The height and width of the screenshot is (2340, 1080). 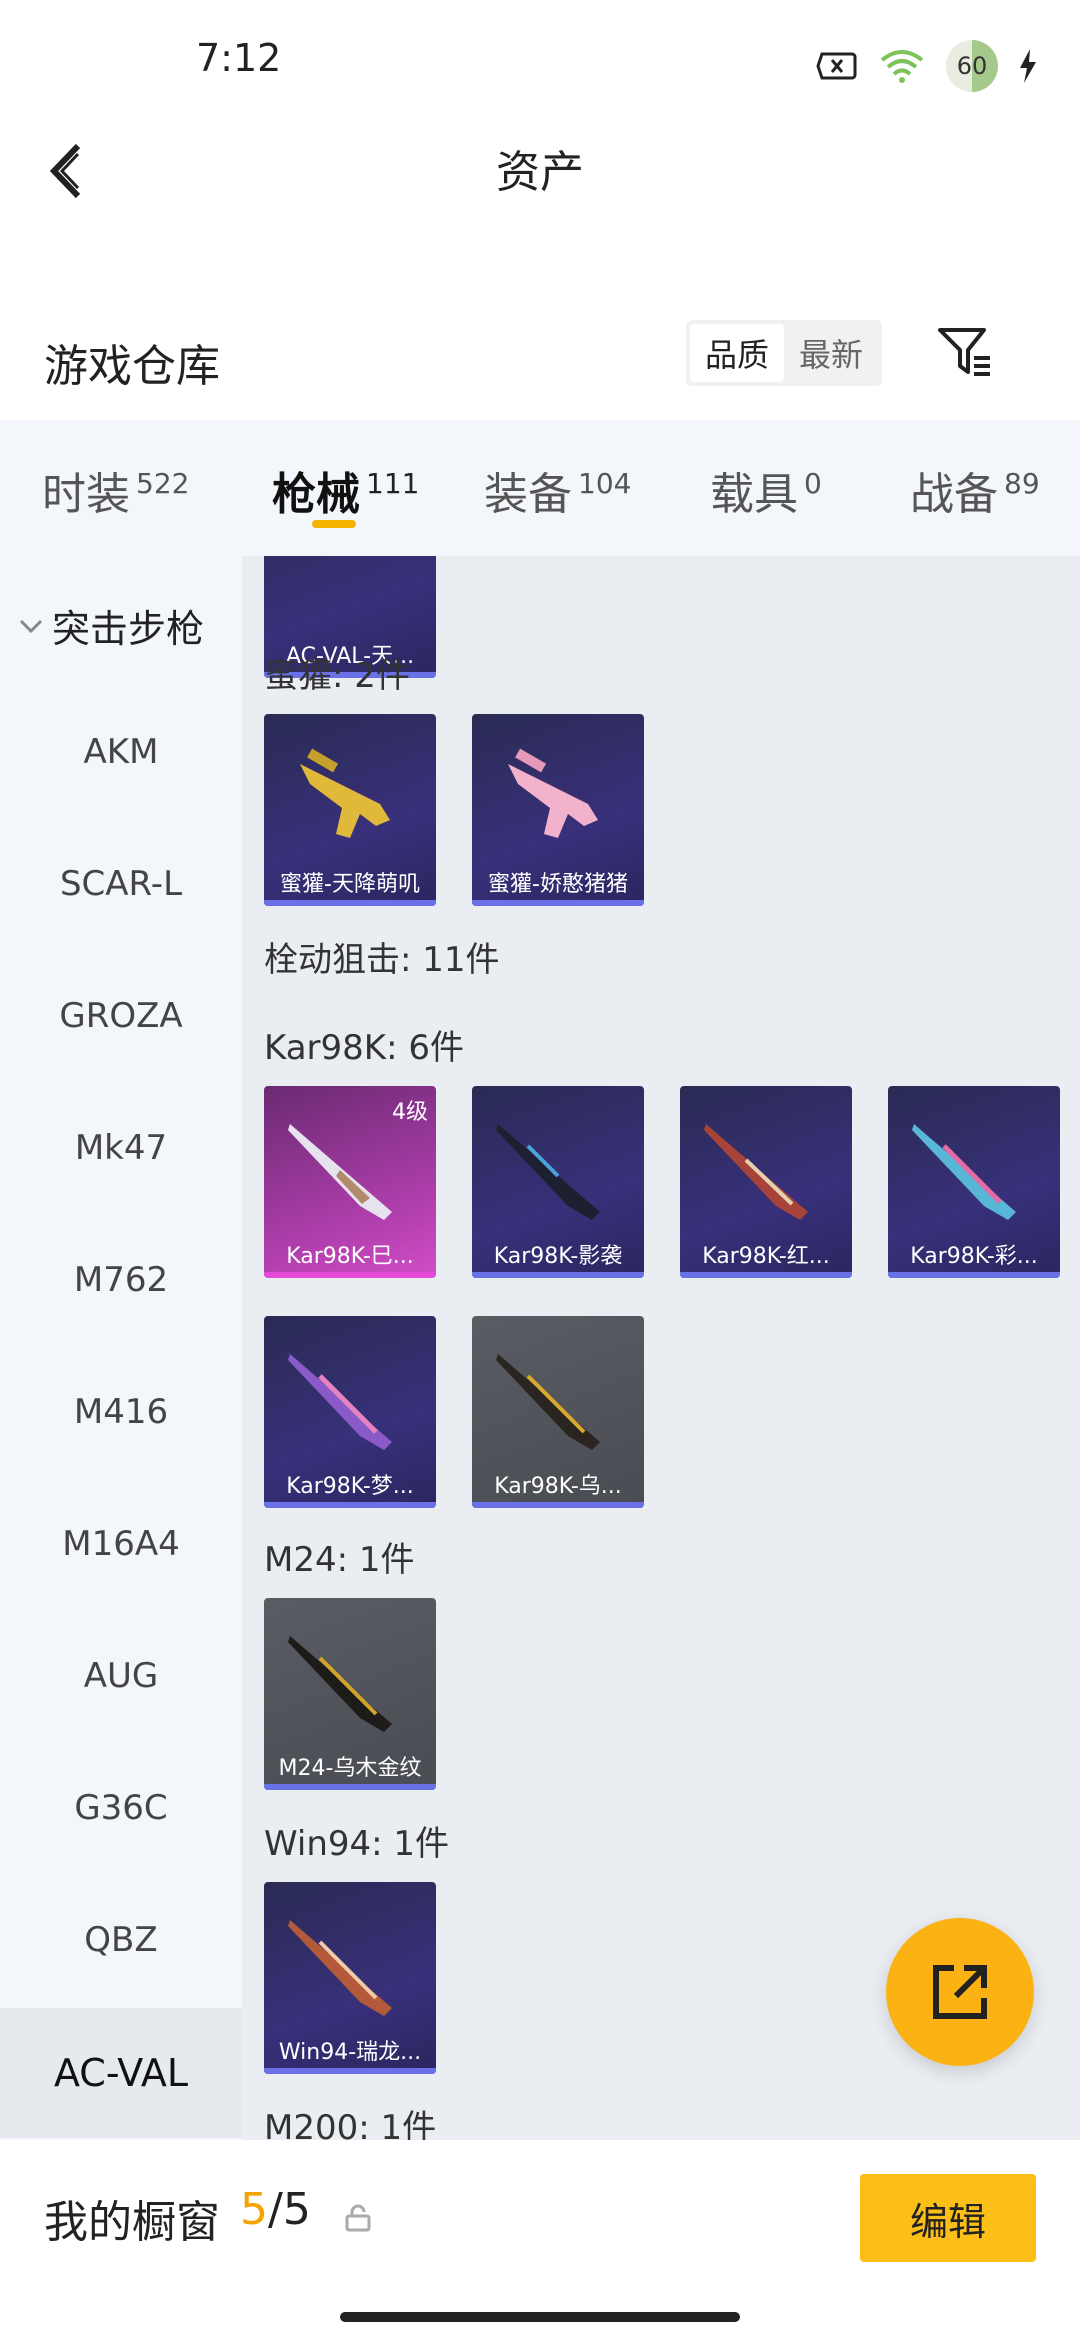 What do you see at coordinates (358, 2218) in the screenshot?
I see `lock-icon` at bounding box center [358, 2218].